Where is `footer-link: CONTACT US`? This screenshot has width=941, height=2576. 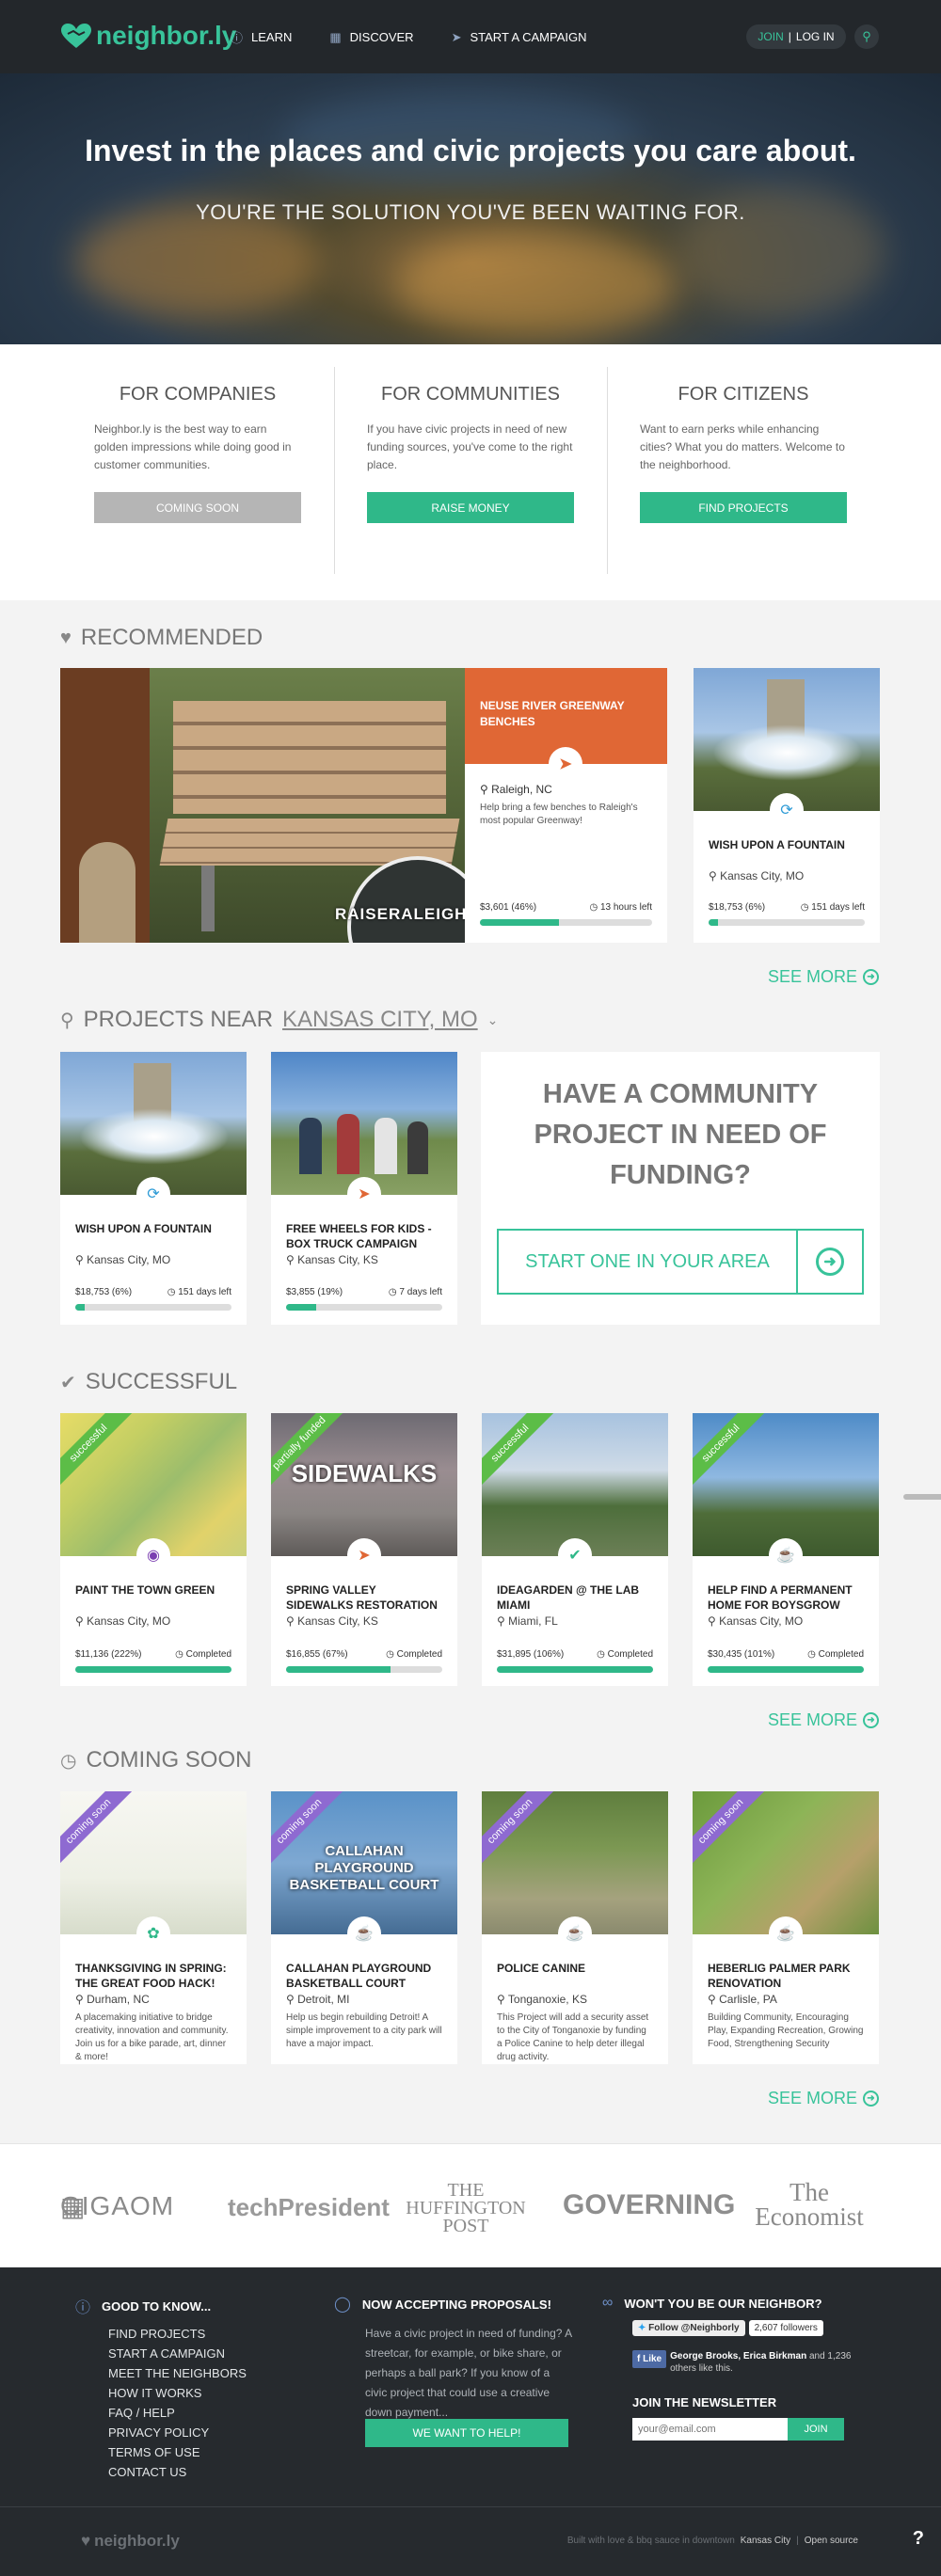 footer-link: CONTACT US is located at coordinates (177, 2472).